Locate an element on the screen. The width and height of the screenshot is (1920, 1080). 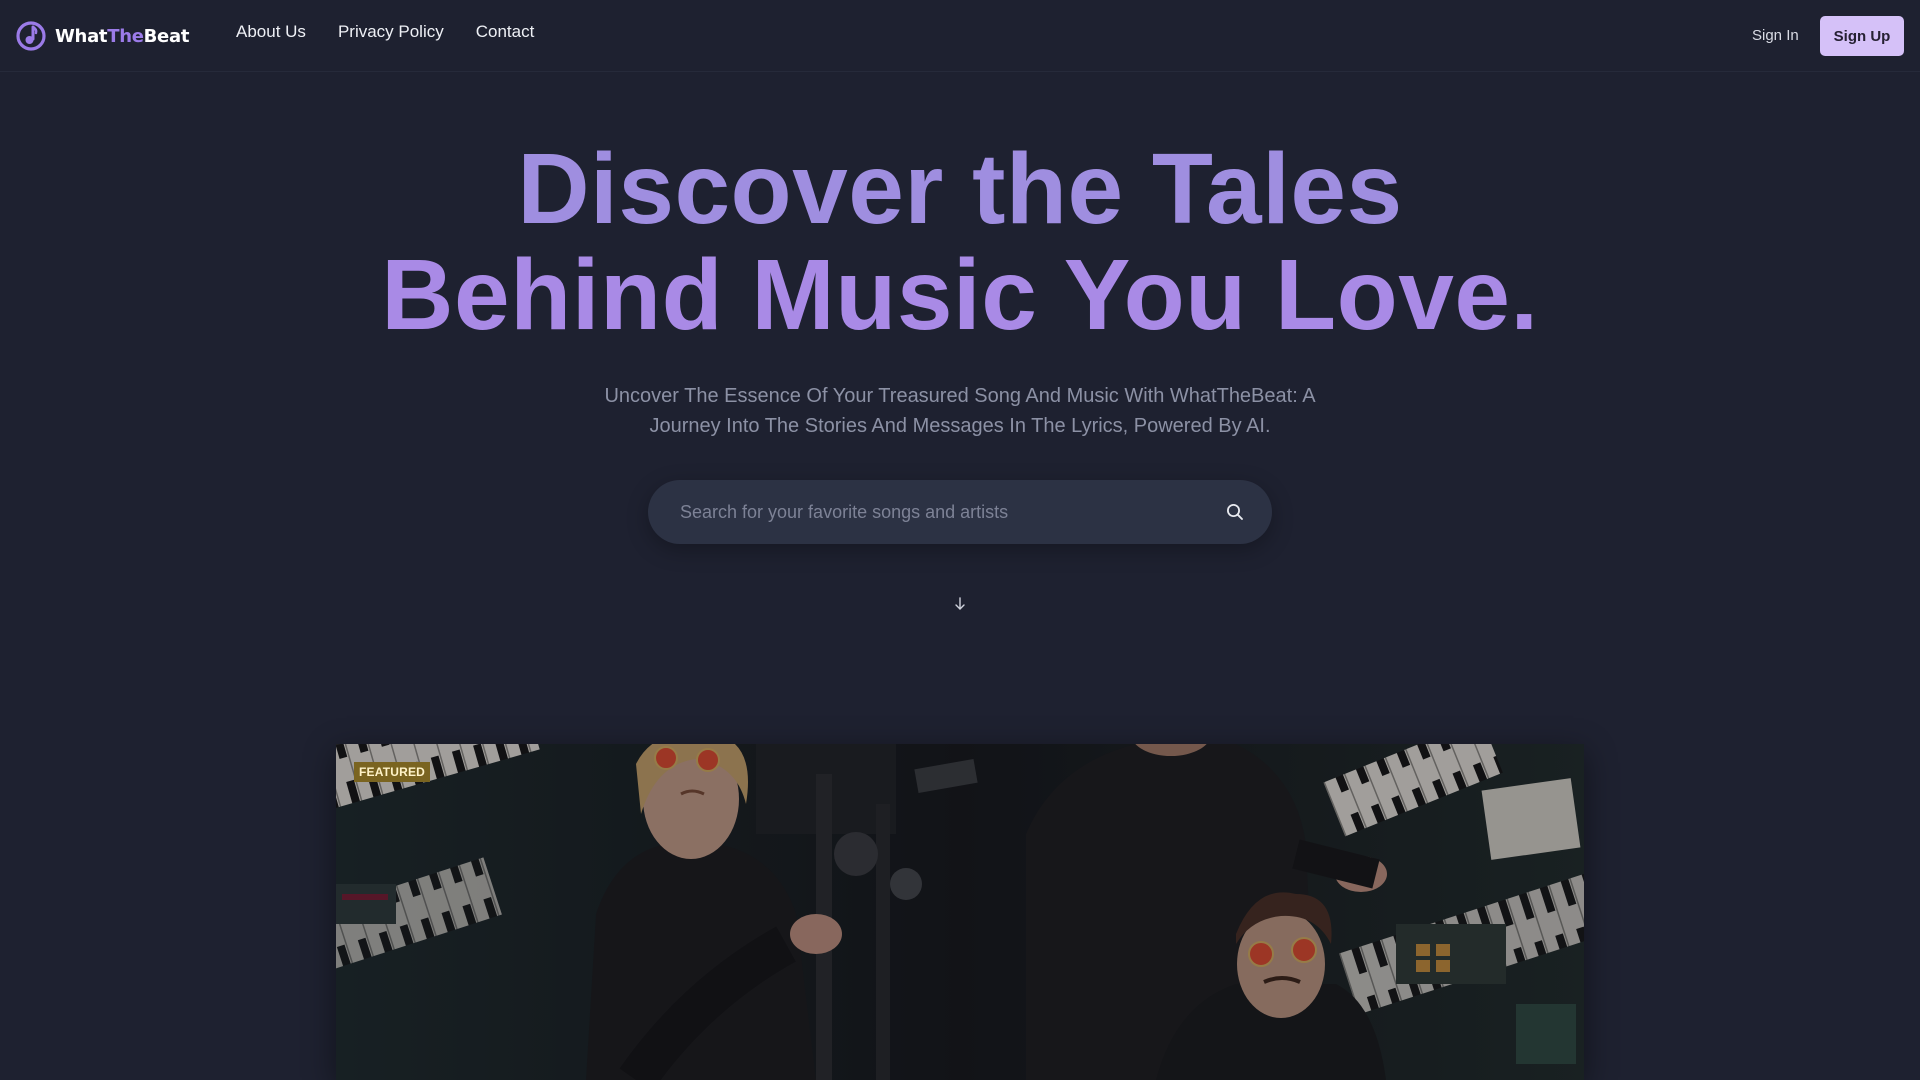
hero-title-line-2: Behind Music You Love. is located at coordinates (960, 295).